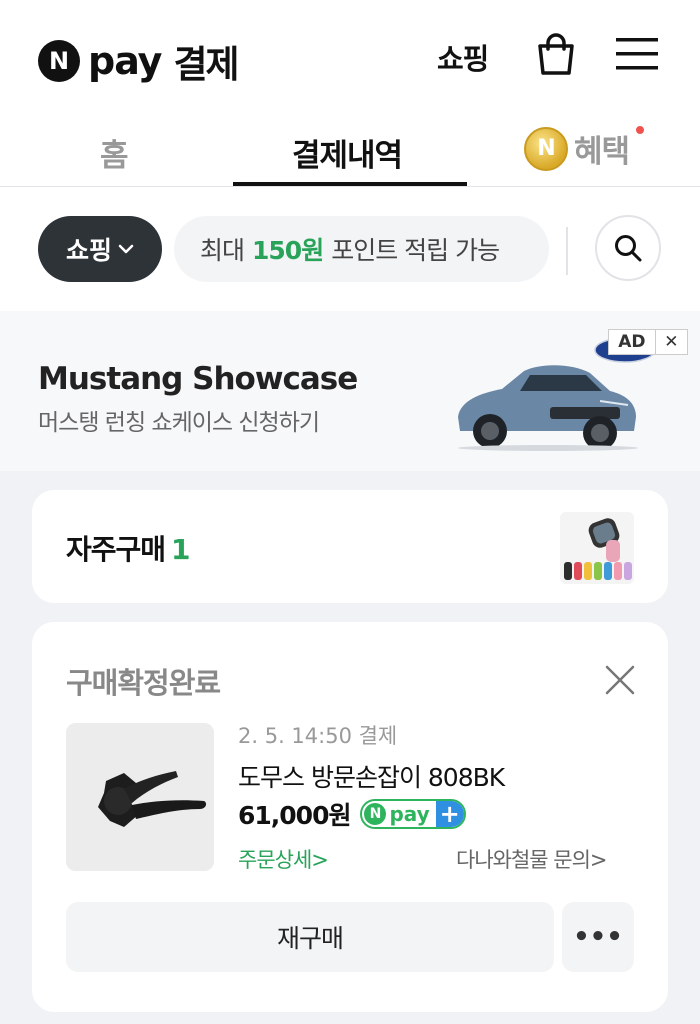 The height and width of the screenshot is (1024, 700). What do you see at coordinates (116, 549) in the screenshot?
I see `frequent-label: 자주구매` at bounding box center [116, 549].